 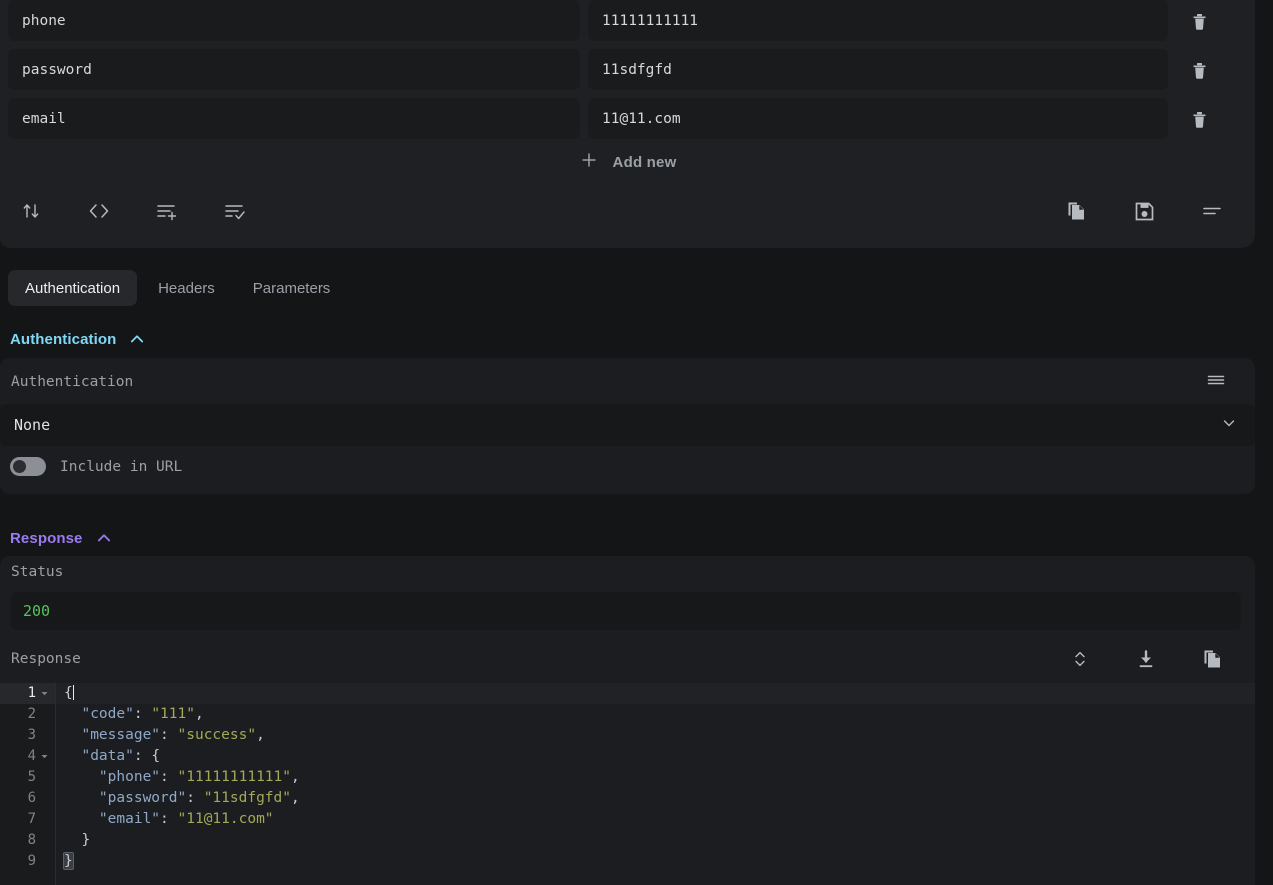 What do you see at coordinates (73, 288) in the screenshot?
I see `tab-authentication: Authentication` at bounding box center [73, 288].